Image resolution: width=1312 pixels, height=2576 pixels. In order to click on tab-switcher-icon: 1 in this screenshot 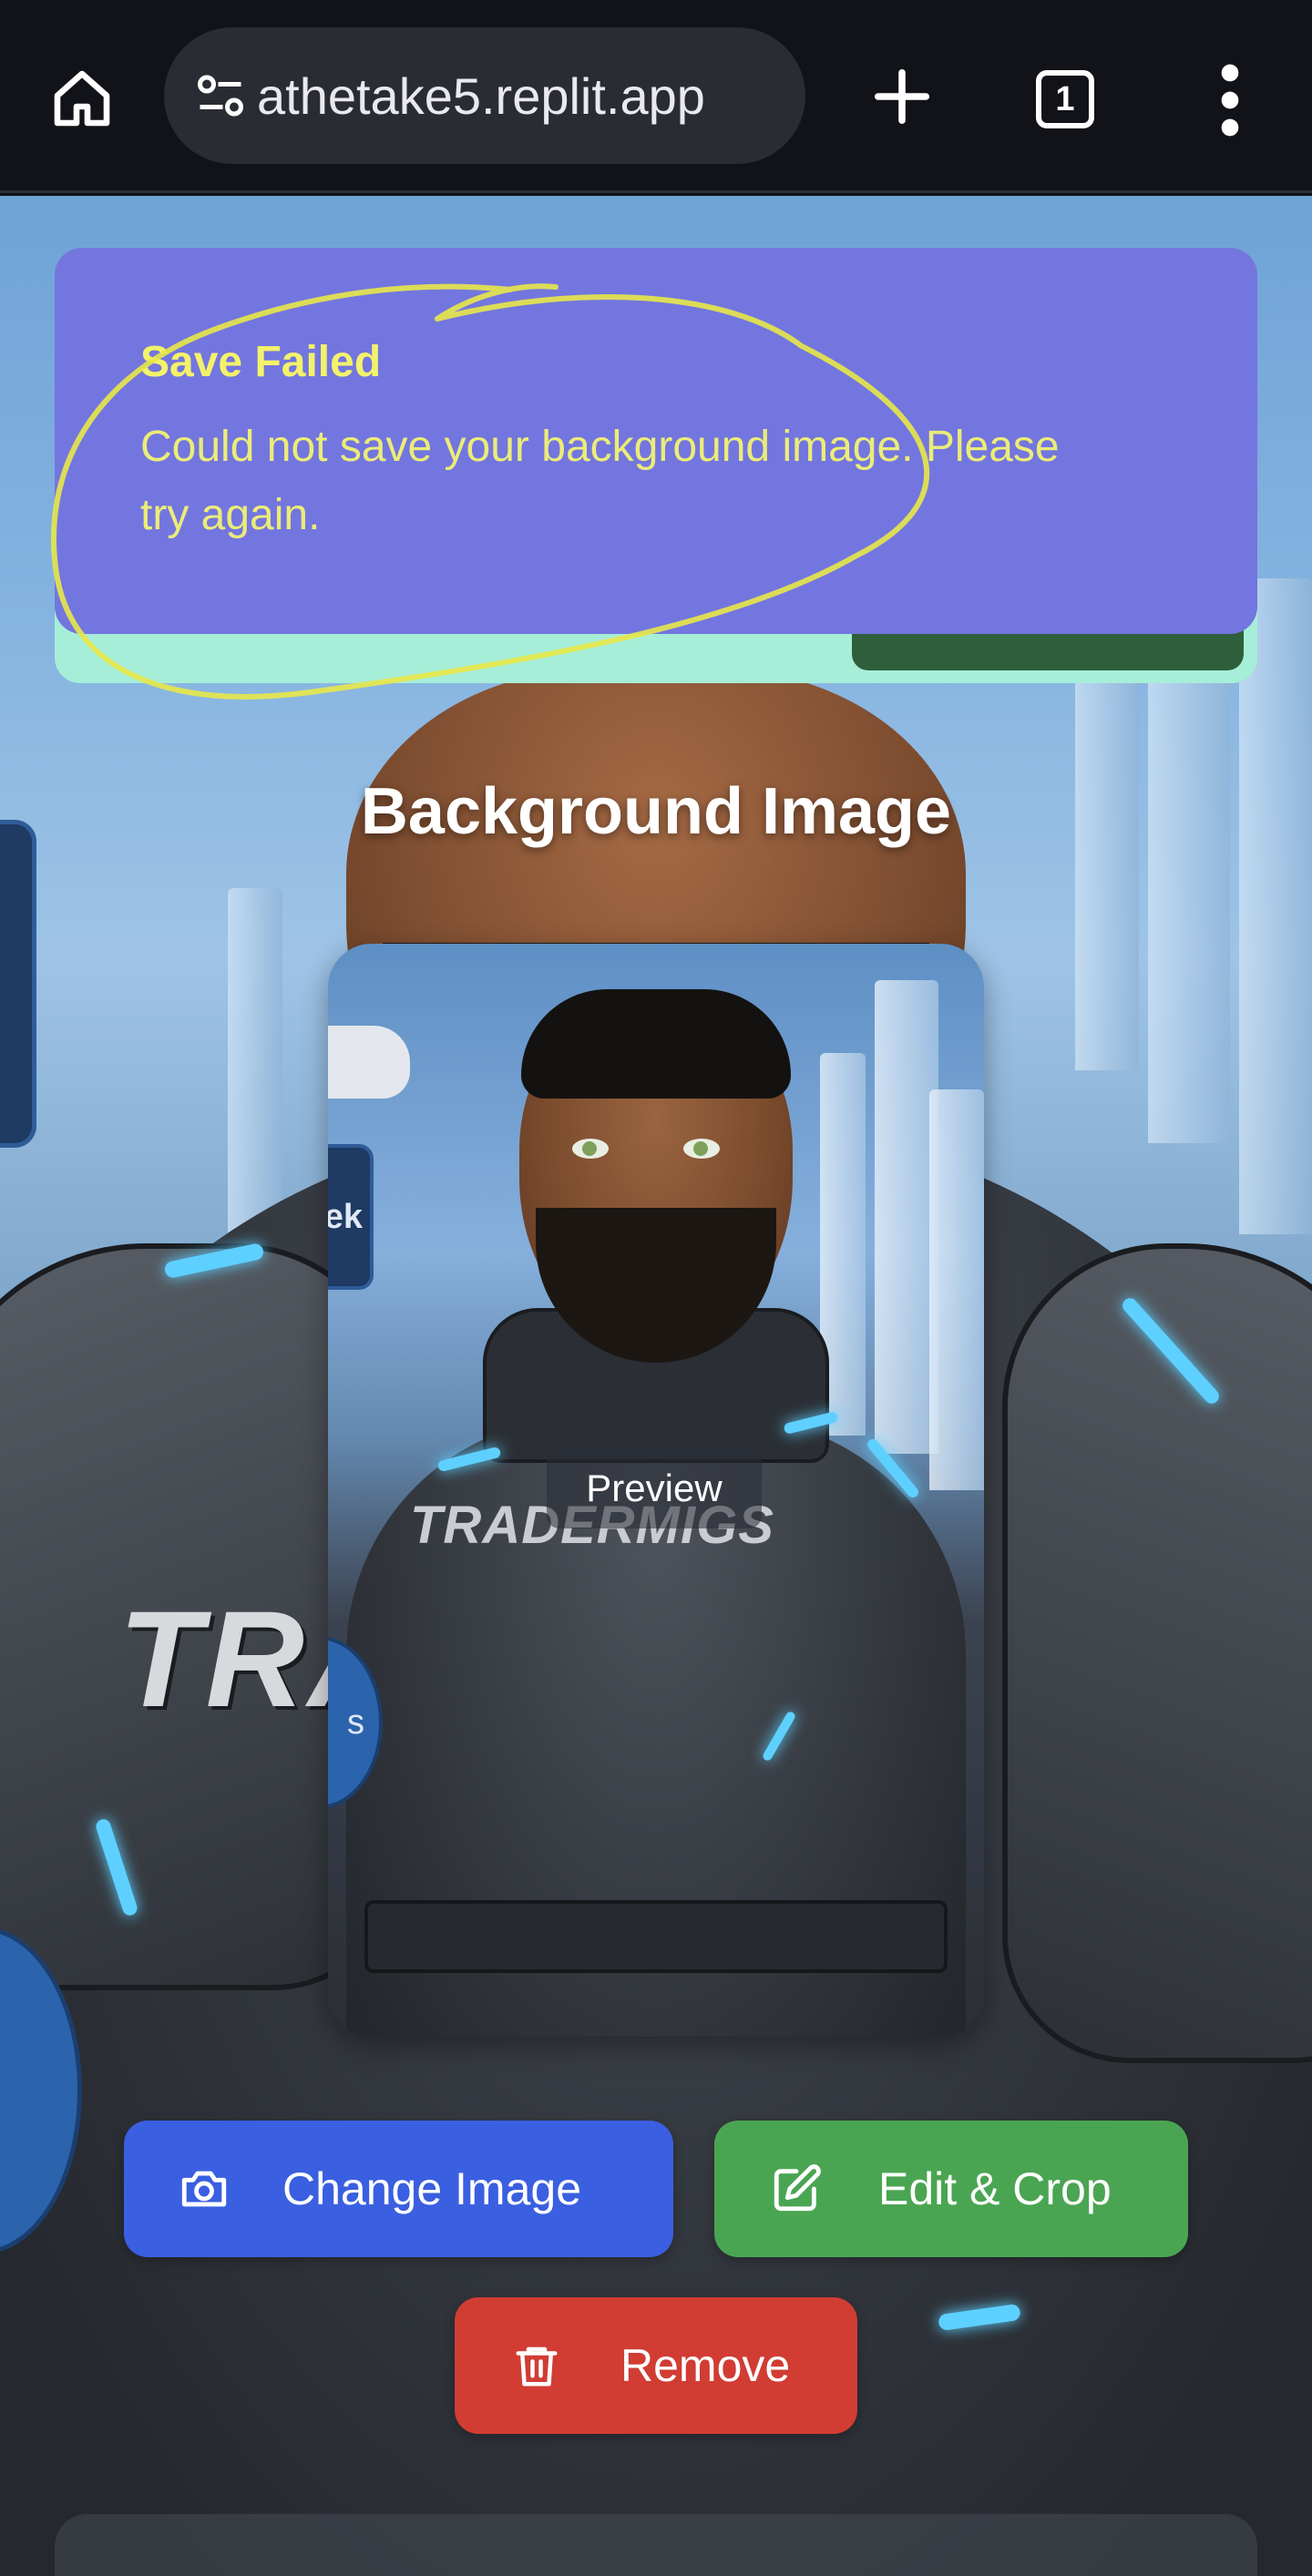, I will do `click(1065, 99)`.